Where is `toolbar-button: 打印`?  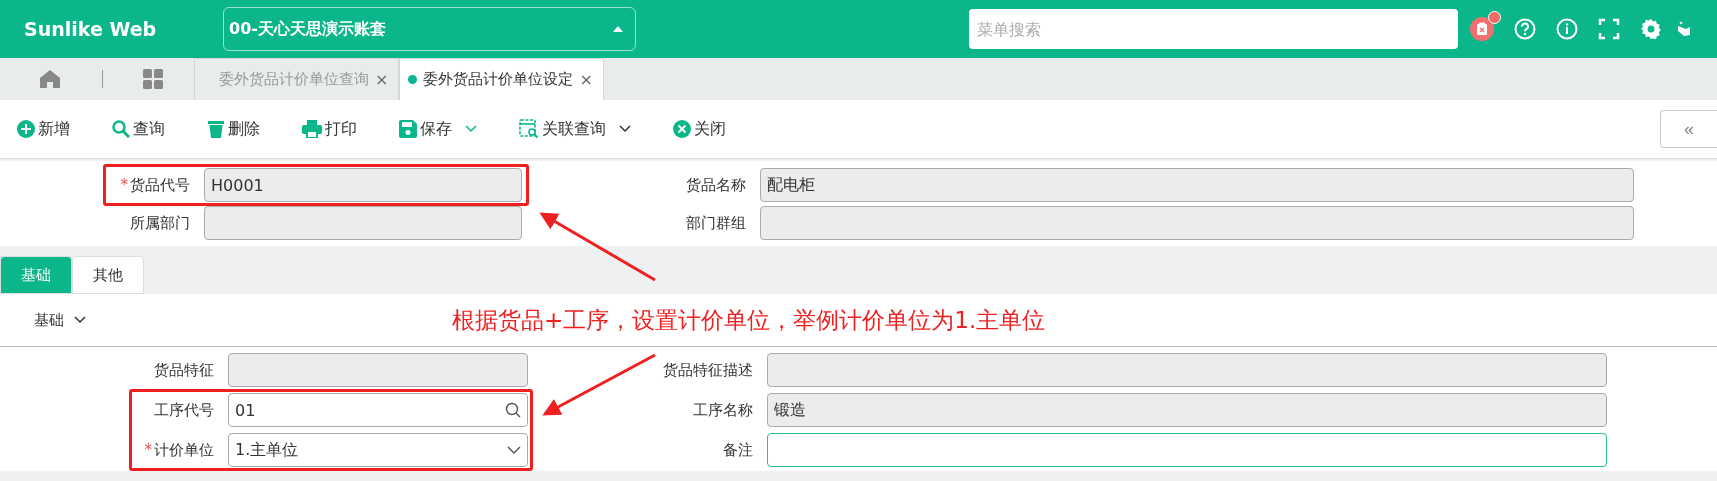 toolbar-button: 打印 is located at coordinates (329, 129).